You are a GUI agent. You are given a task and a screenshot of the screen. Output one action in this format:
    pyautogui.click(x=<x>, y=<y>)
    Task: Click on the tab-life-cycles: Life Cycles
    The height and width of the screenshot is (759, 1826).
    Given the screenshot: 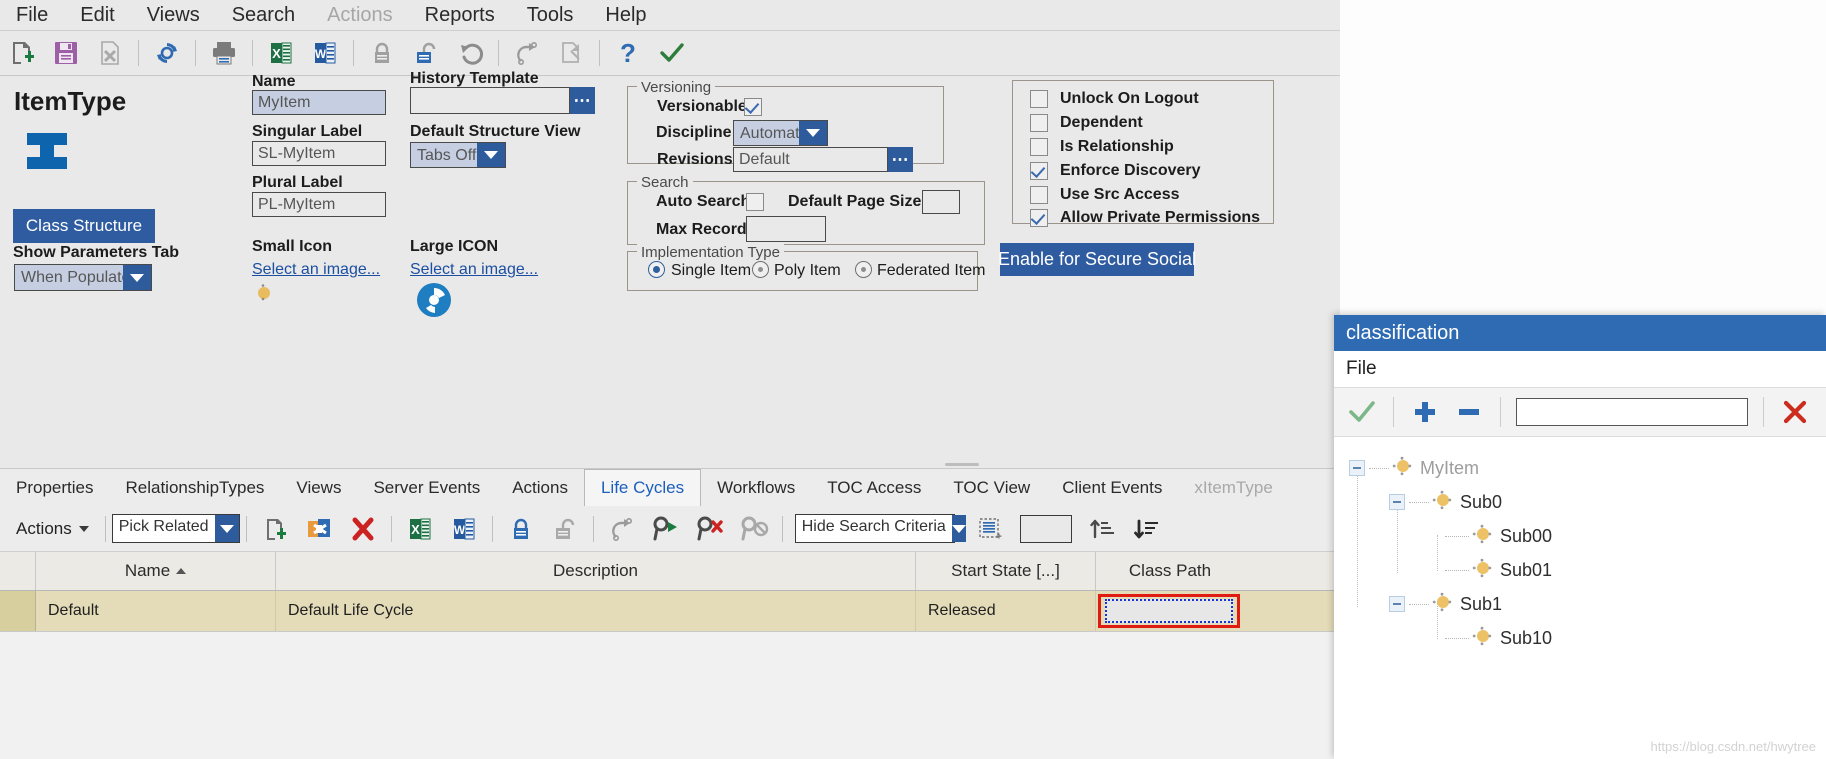 What is the action you would take?
    pyautogui.click(x=642, y=488)
    